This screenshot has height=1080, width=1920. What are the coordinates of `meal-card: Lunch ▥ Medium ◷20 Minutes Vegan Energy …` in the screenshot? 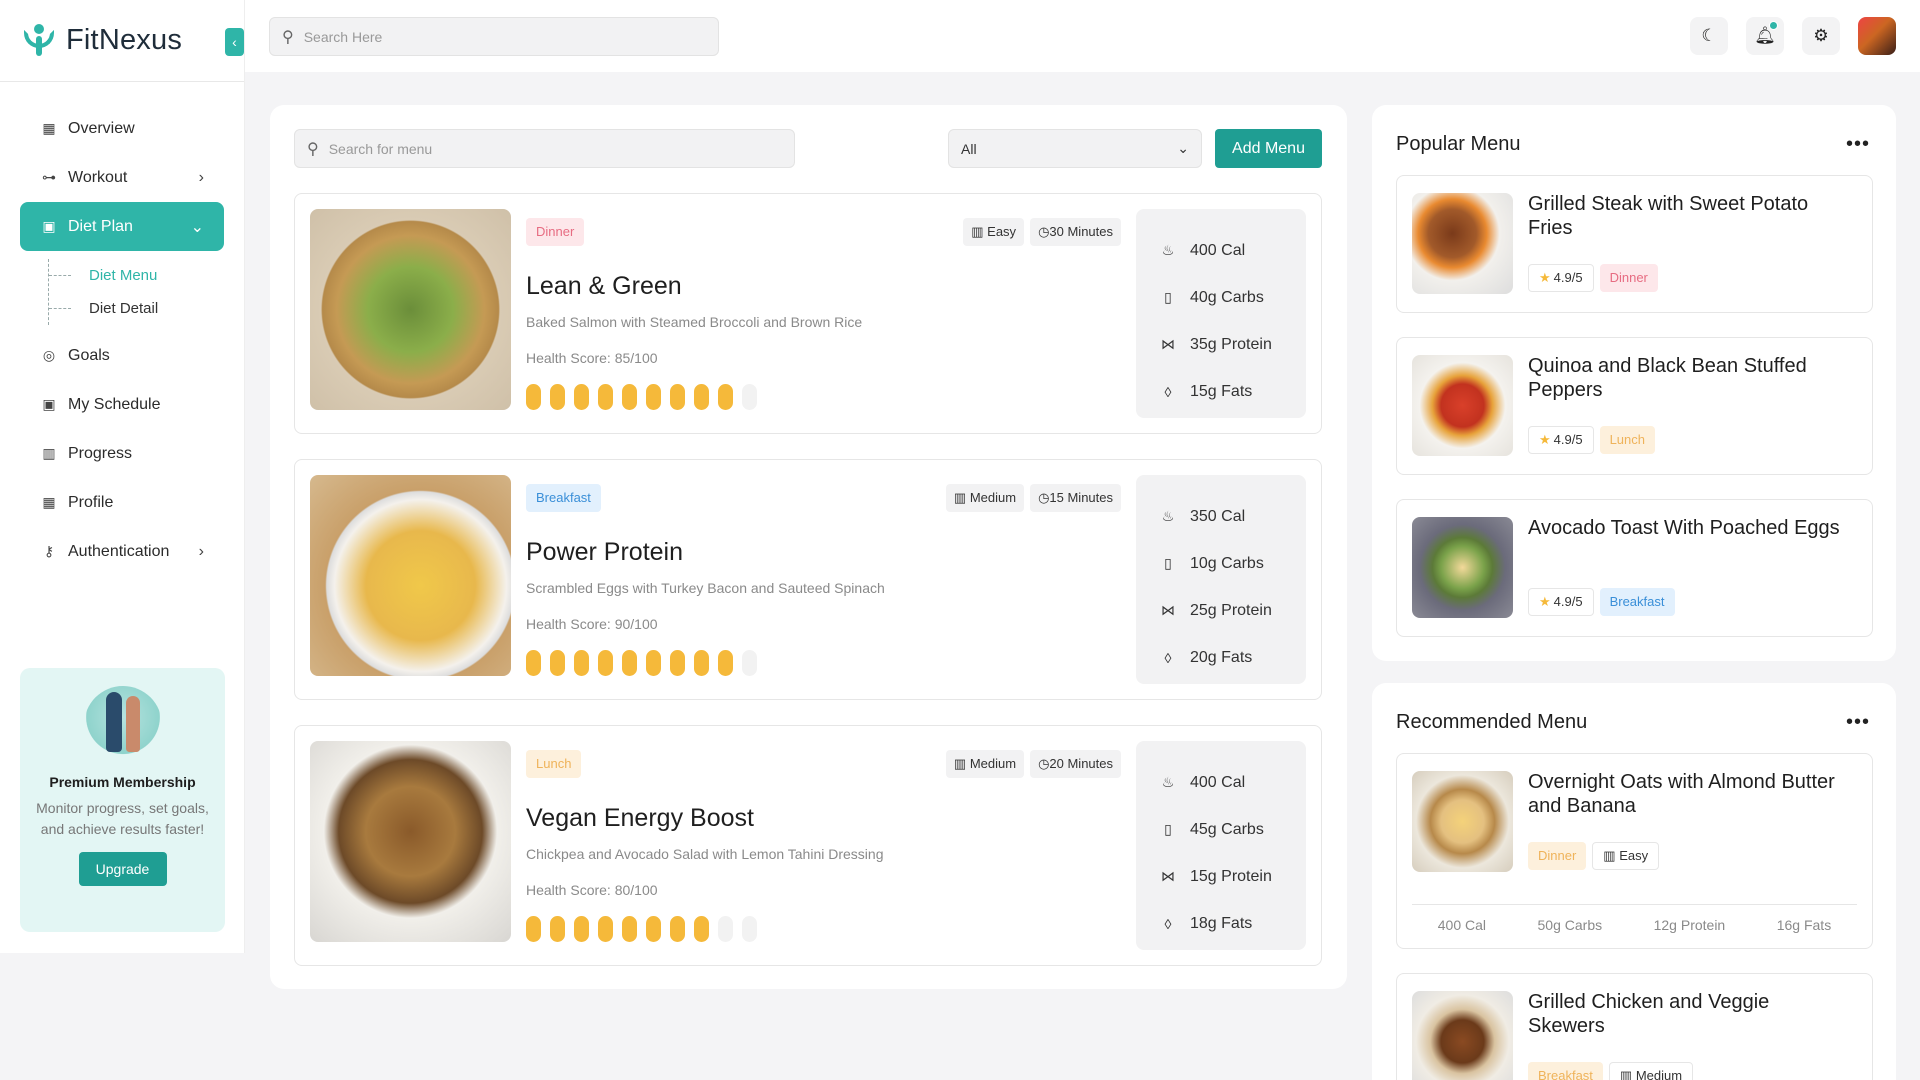 It's located at (808, 845).